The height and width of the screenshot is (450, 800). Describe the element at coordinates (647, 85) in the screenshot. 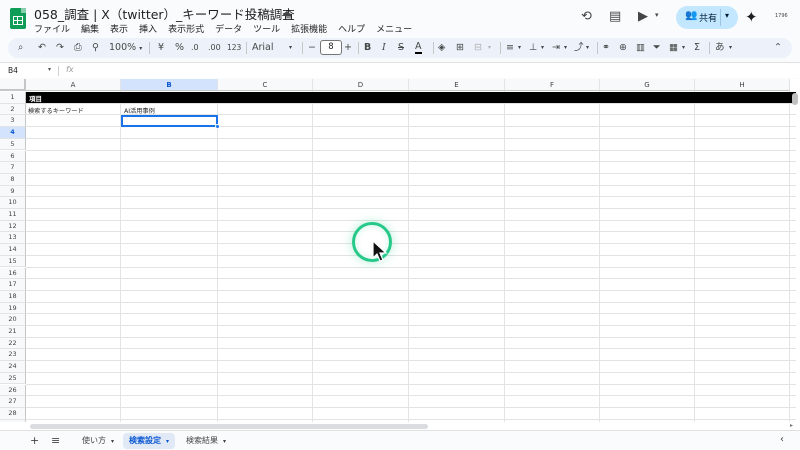

I see `column-header-g: G` at that location.